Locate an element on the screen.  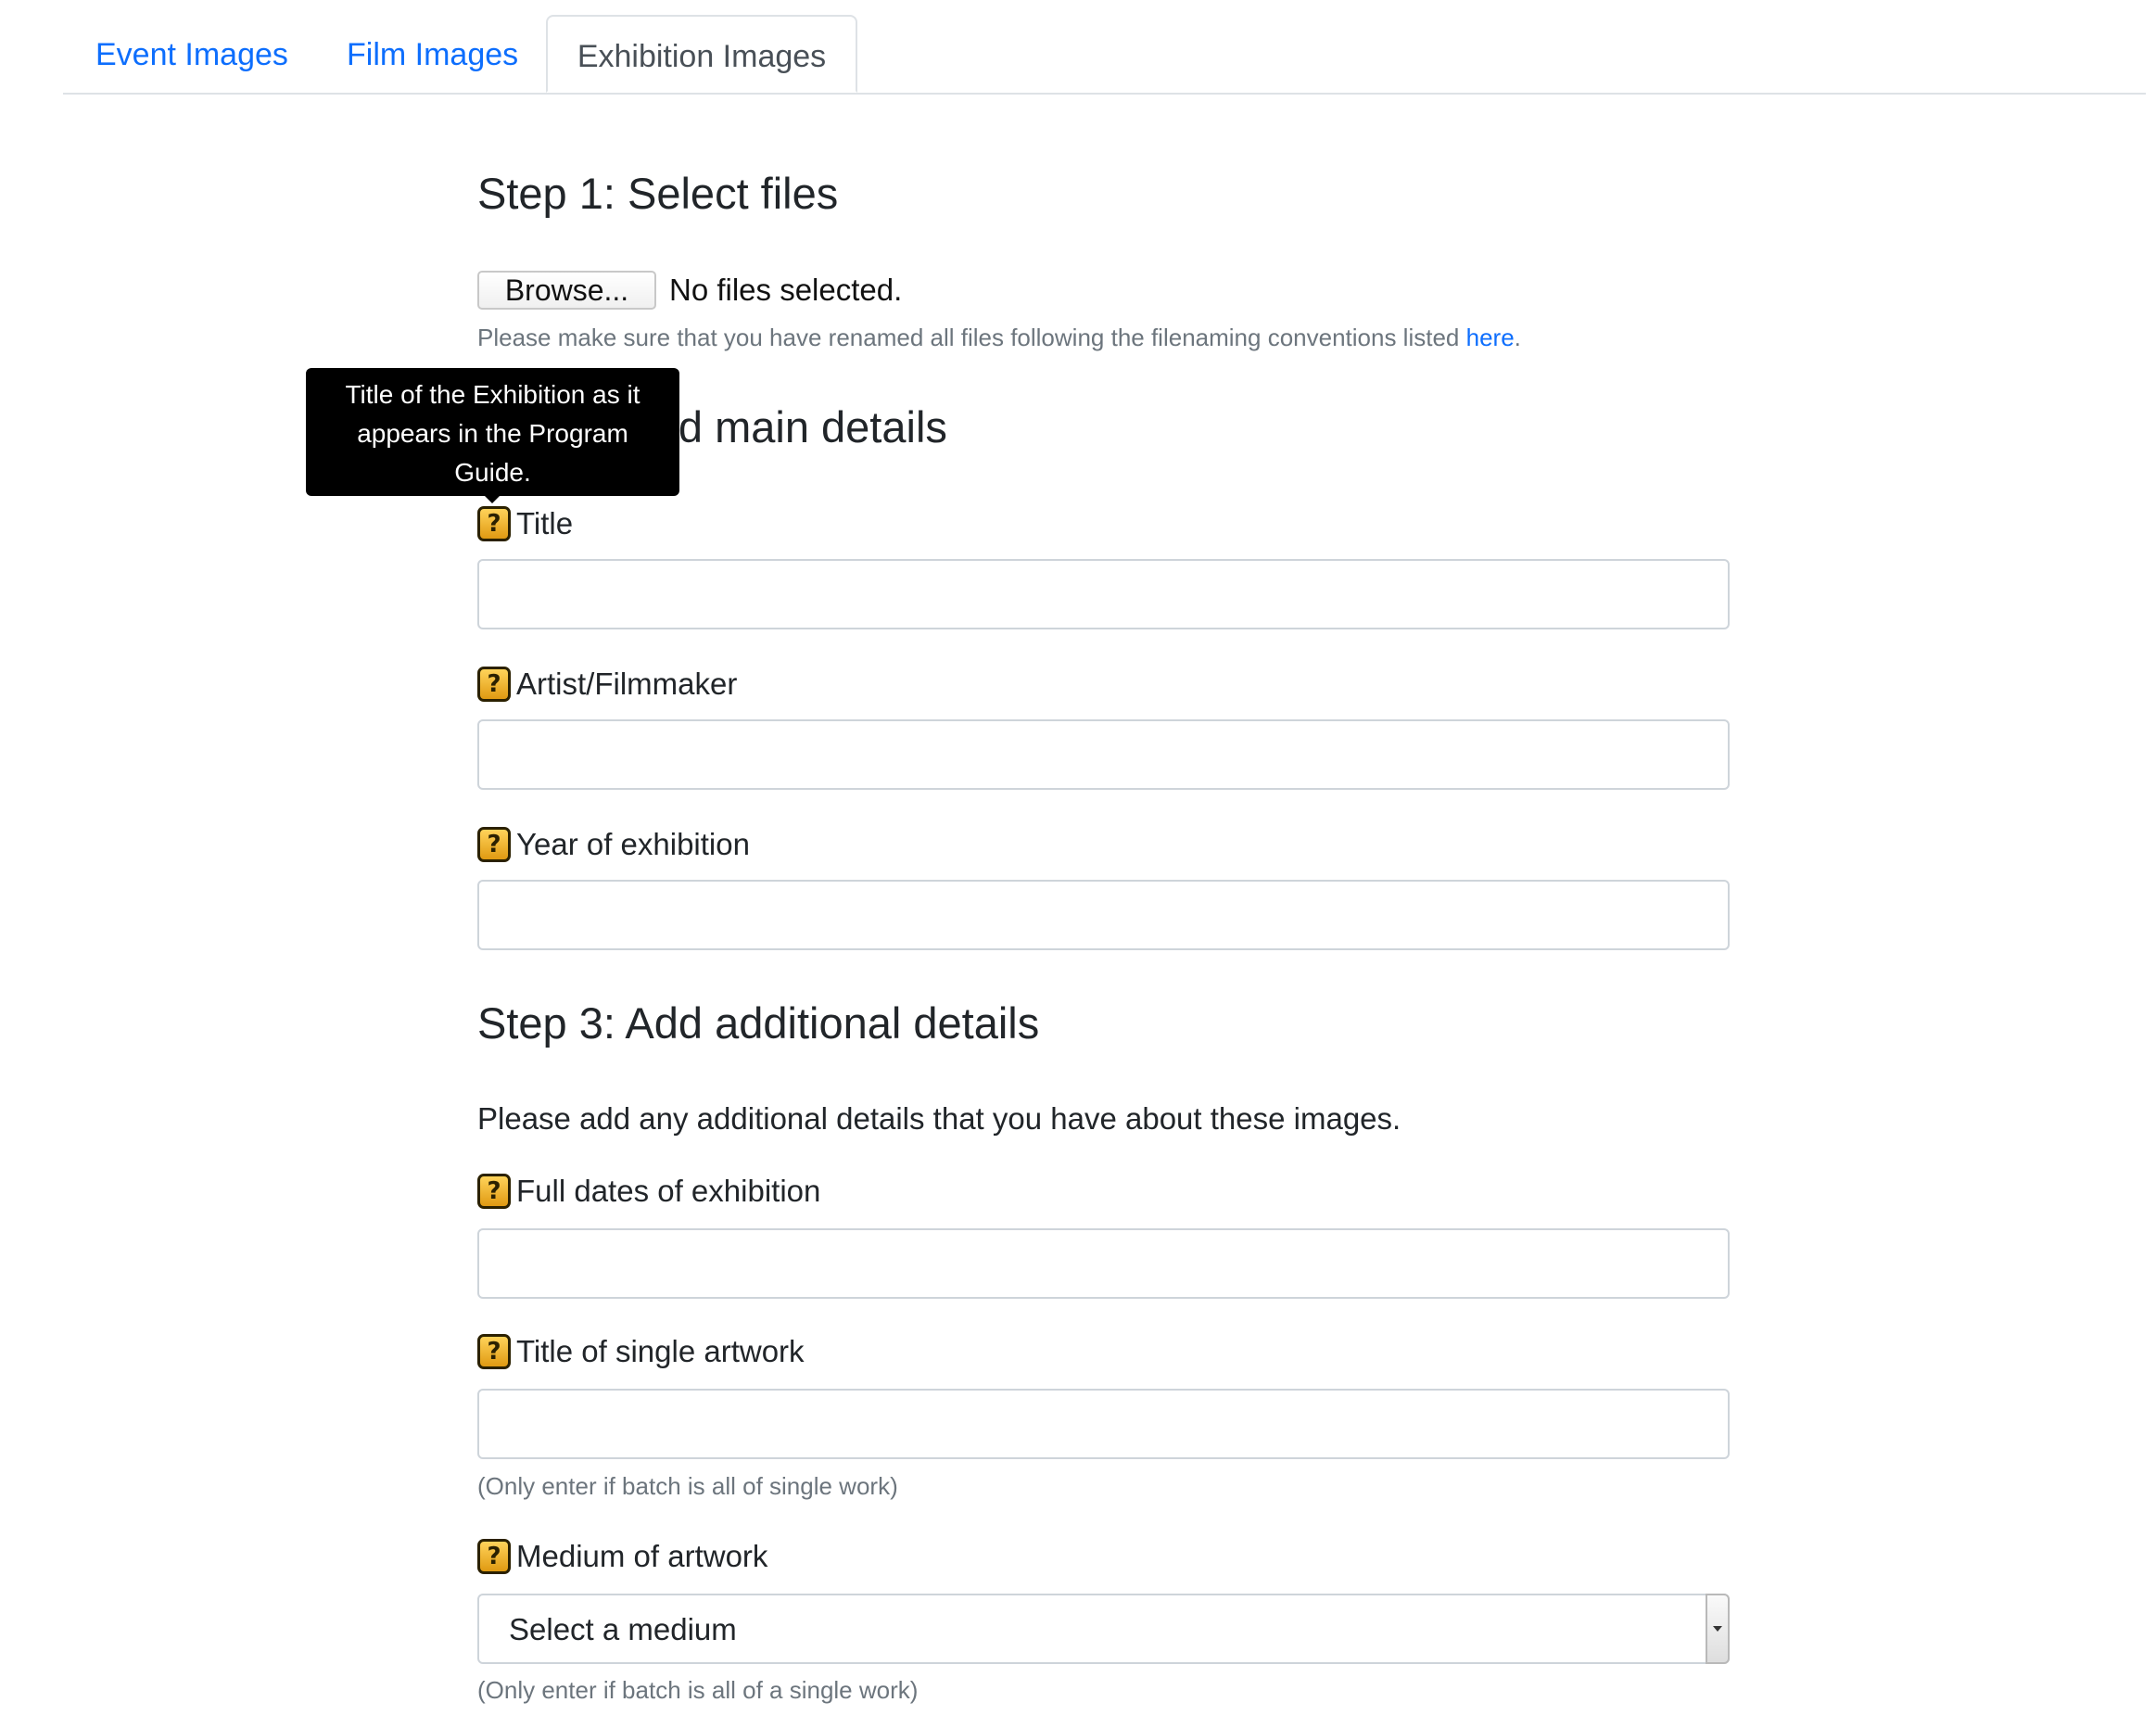
medium-label-text: Medium of artwork is located at coordinates (642, 1556).